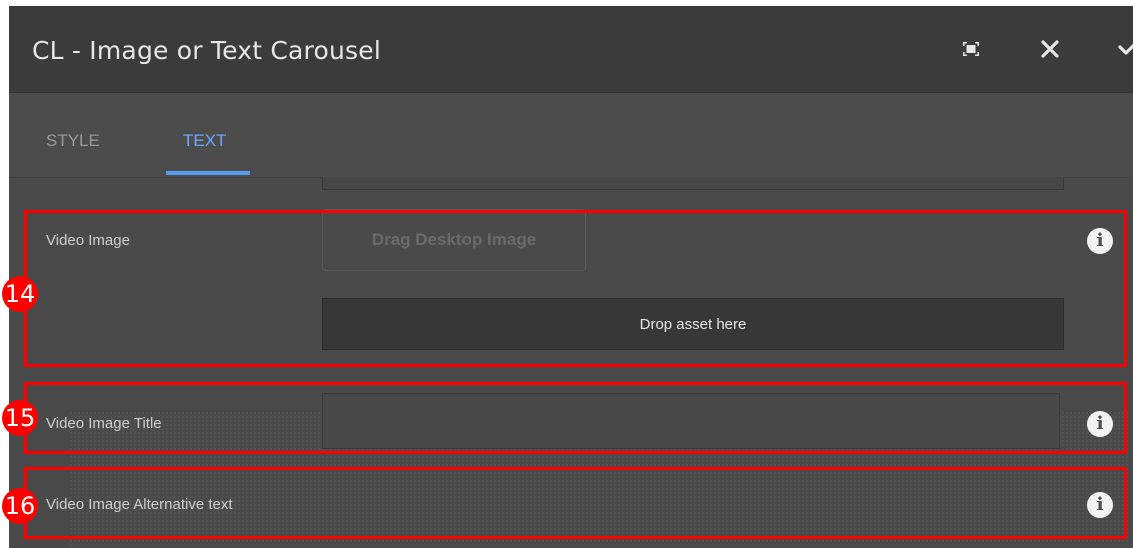 The height and width of the screenshot is (548, 1133). Describe the element at coordinates (73, 141) in the screenshot. I see `tab-style: STYLE` at that location.